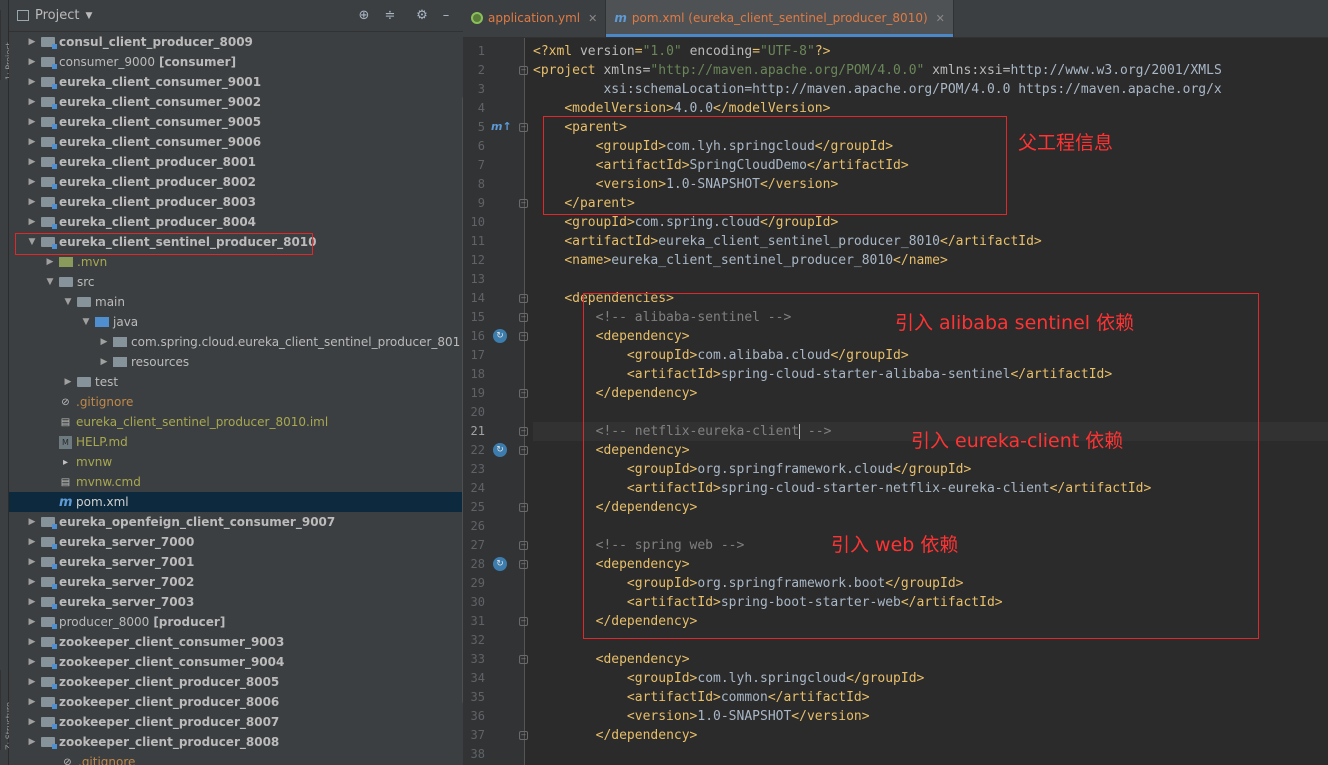 This screenshot has width=1328, height=765. Describe the element at coordinates (236, 562) in the screenshot. I see `tree-module-item: ▶ eureka_server_7001` at that location.